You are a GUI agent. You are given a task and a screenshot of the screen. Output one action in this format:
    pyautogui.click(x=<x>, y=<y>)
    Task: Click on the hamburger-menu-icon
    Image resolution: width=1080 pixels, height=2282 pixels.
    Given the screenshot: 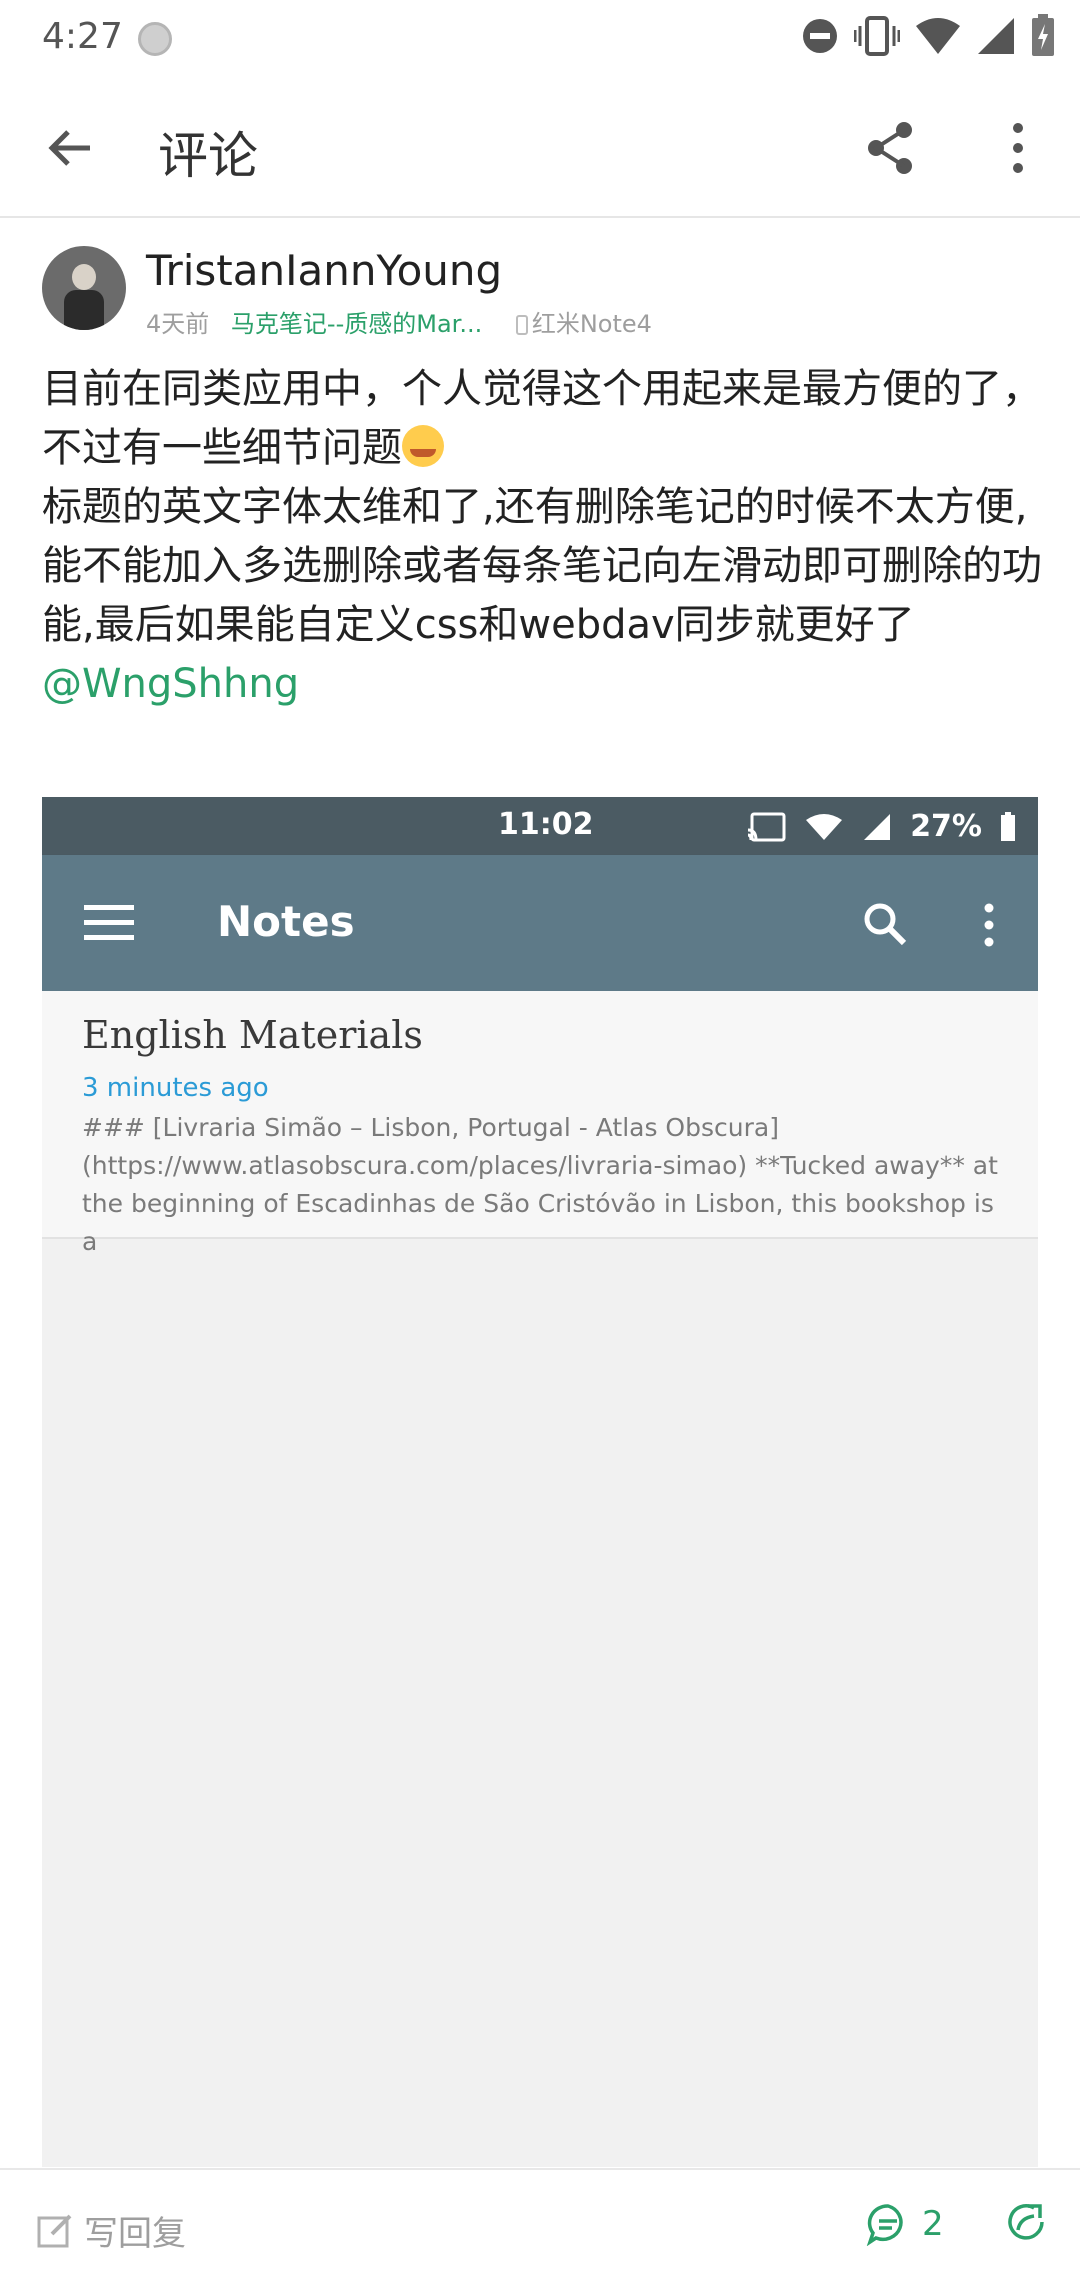 What is the action you would take?
    pyautogui.click(x=109, y=923)
    